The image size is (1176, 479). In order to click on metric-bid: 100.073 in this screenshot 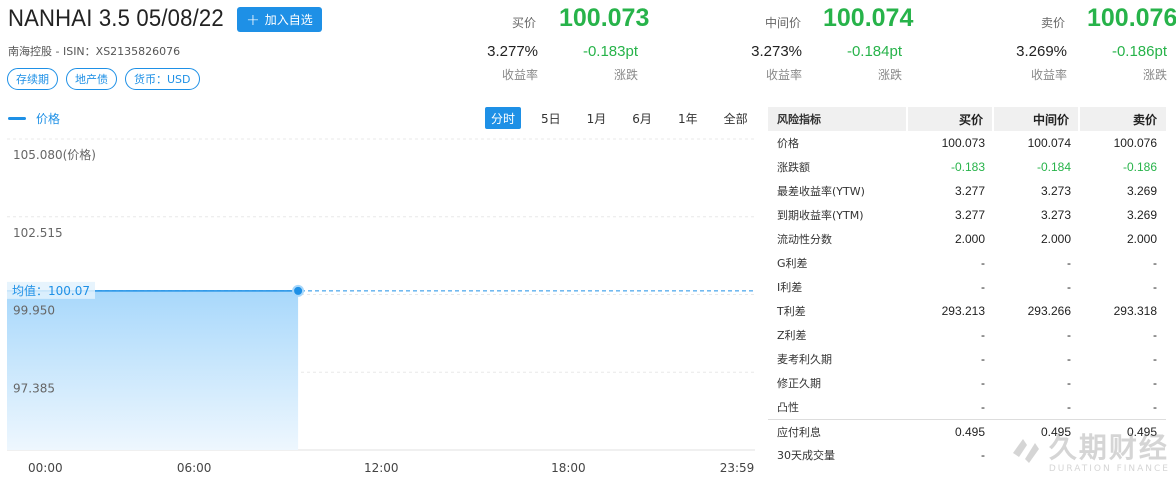, I will do `click(963, 143)`.